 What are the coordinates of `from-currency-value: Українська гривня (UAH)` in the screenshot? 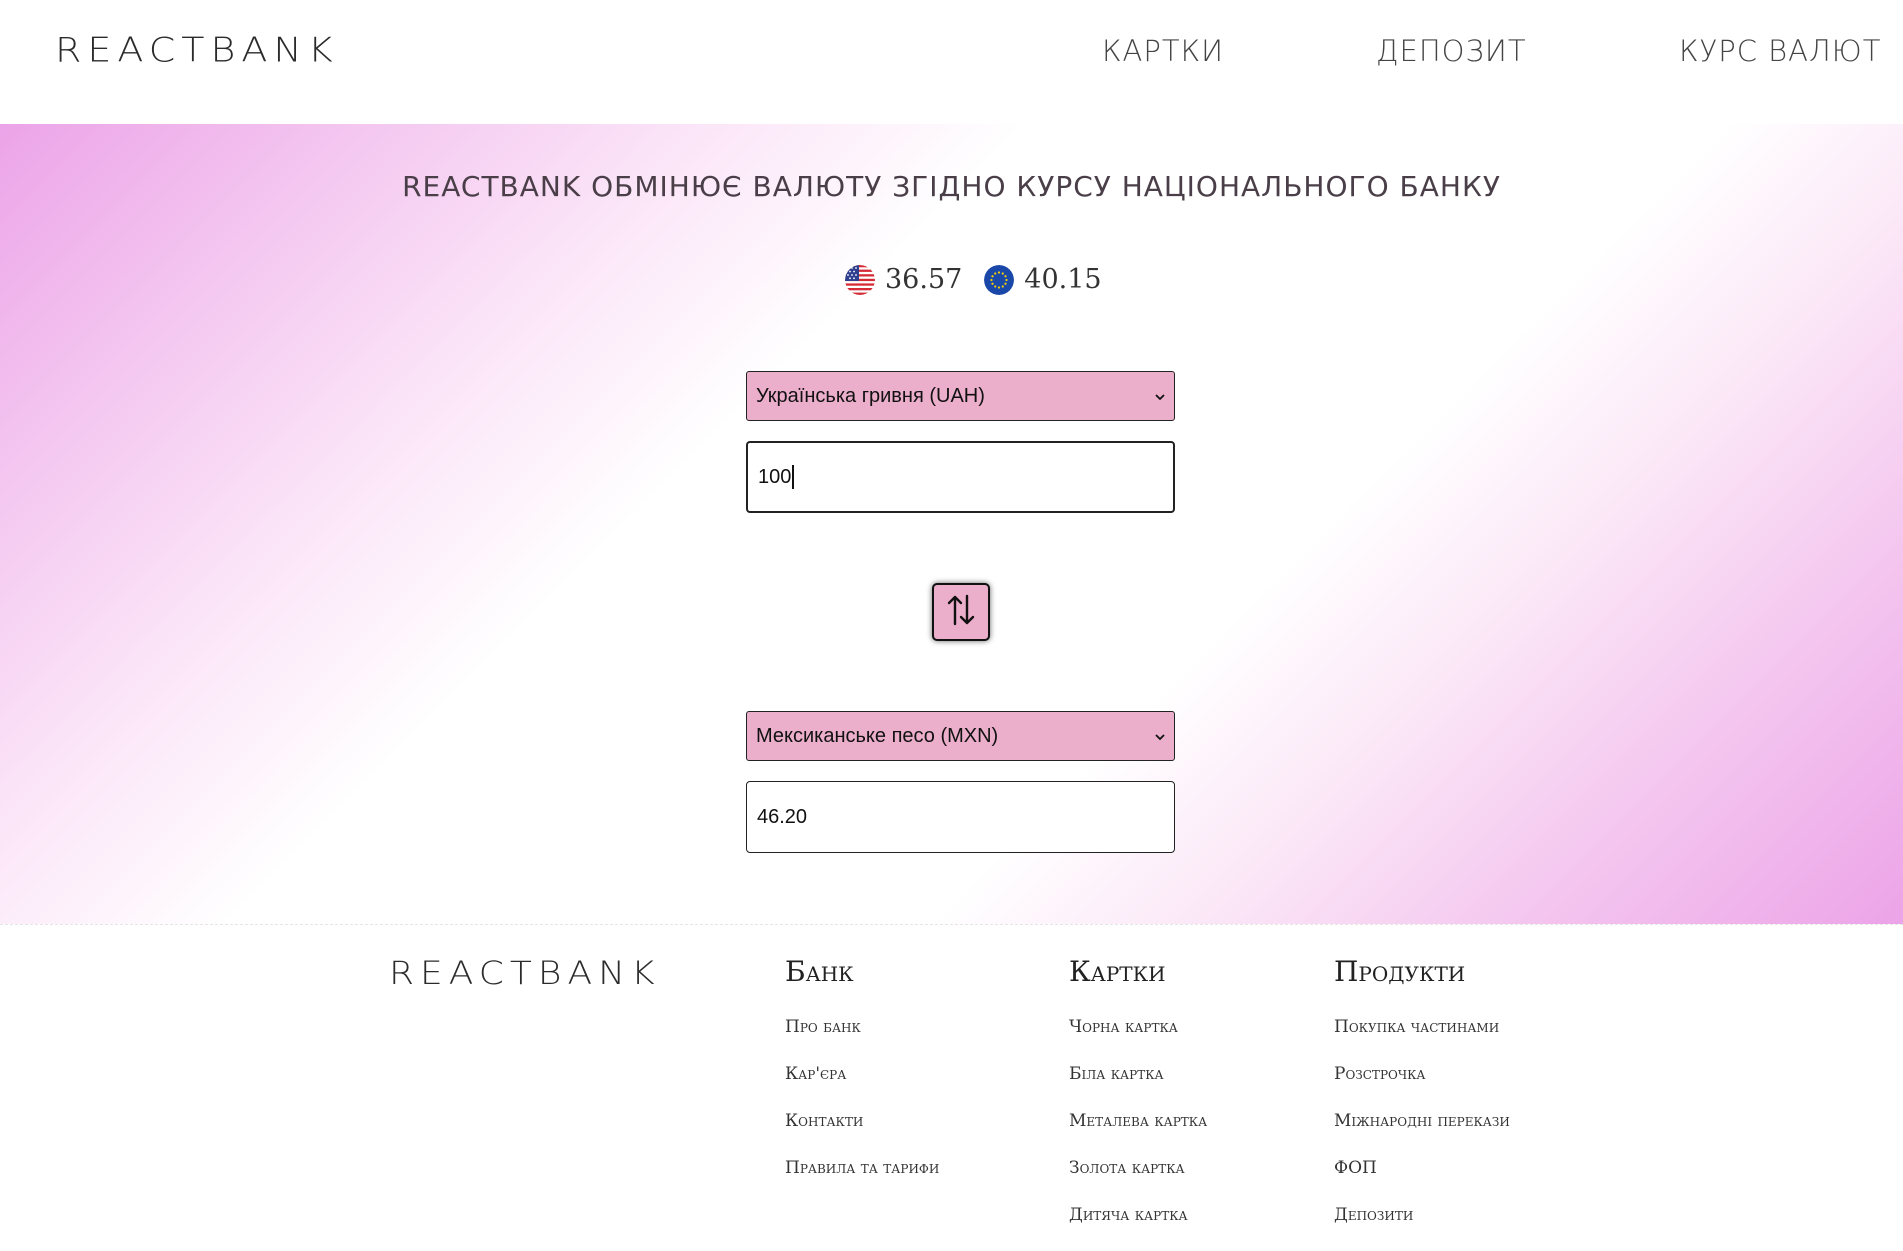 It's located at (870, 395).